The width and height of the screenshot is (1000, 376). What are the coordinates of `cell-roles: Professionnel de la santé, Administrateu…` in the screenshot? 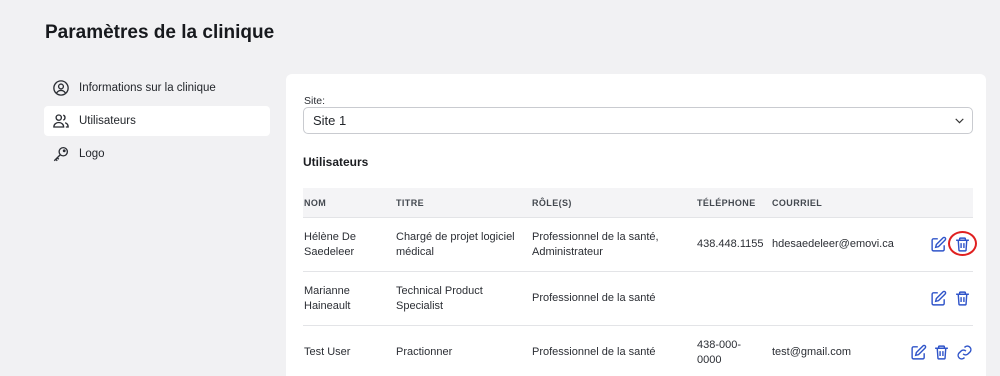 It's located at (595, 244).